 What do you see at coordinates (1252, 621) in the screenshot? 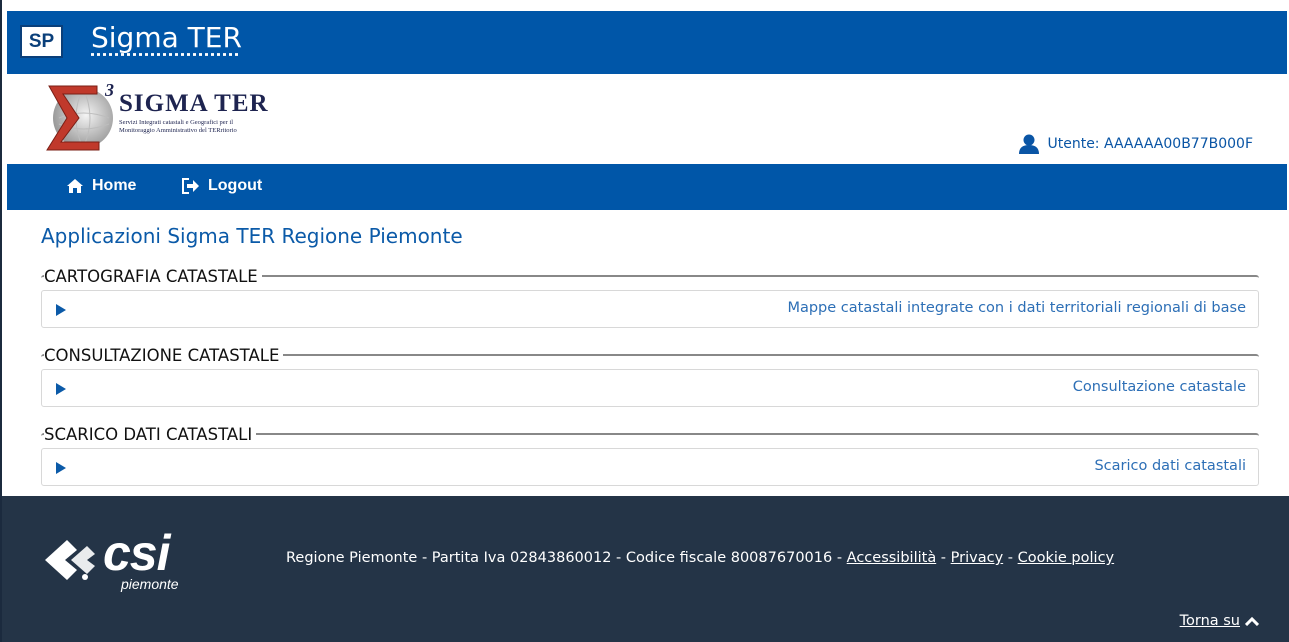
I see `chevron-up-icon` at bounding box center [1252, 621].